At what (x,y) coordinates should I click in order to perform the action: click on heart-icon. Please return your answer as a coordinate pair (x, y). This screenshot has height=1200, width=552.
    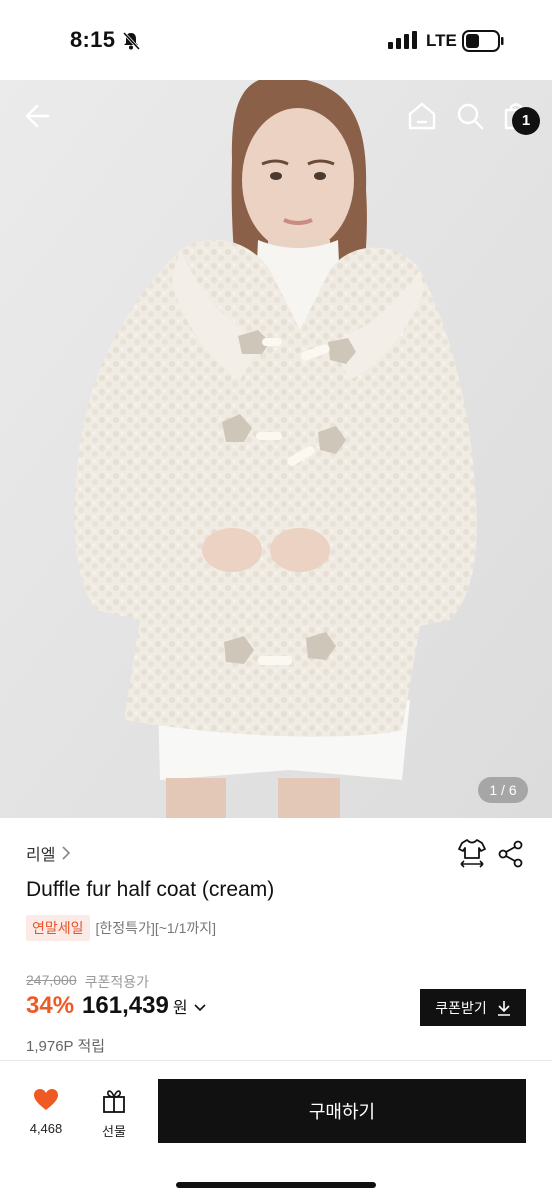
    Looking at the image, I should click on (46, 1099).